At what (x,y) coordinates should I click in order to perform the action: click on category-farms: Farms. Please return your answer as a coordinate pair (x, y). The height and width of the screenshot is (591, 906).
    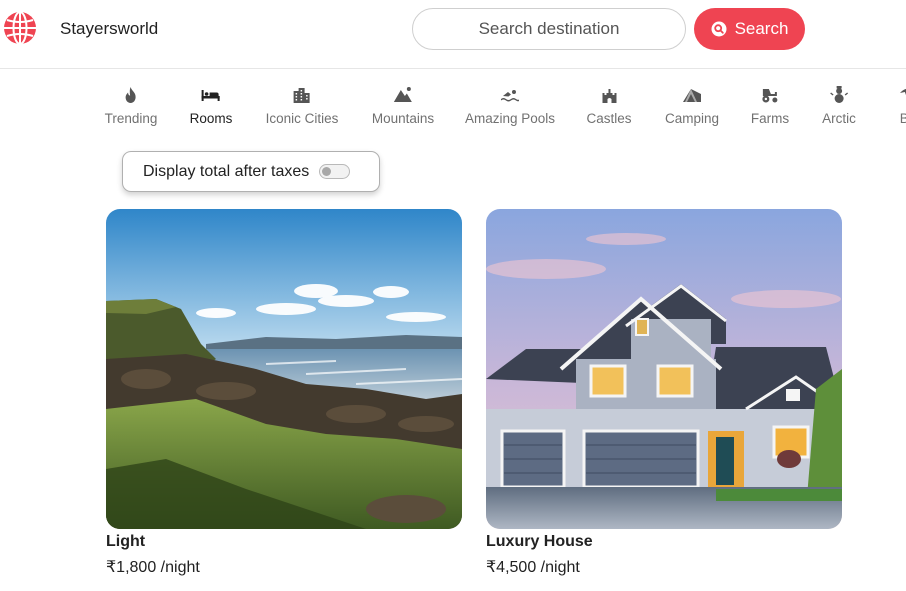
    Looking at the image, I should click on (770, 105).